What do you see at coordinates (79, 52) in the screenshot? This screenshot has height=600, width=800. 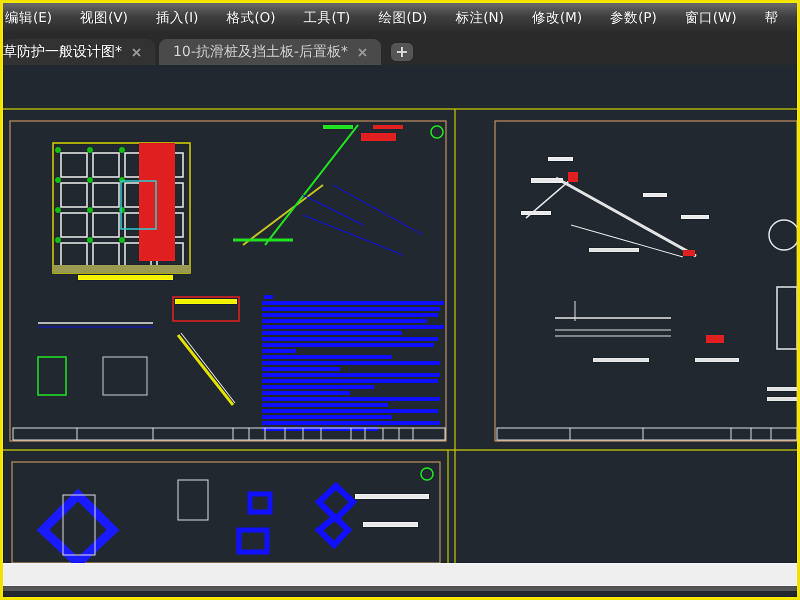 I see `document-tab: 草防护一般设计图*` at bounding box center [79, 52].